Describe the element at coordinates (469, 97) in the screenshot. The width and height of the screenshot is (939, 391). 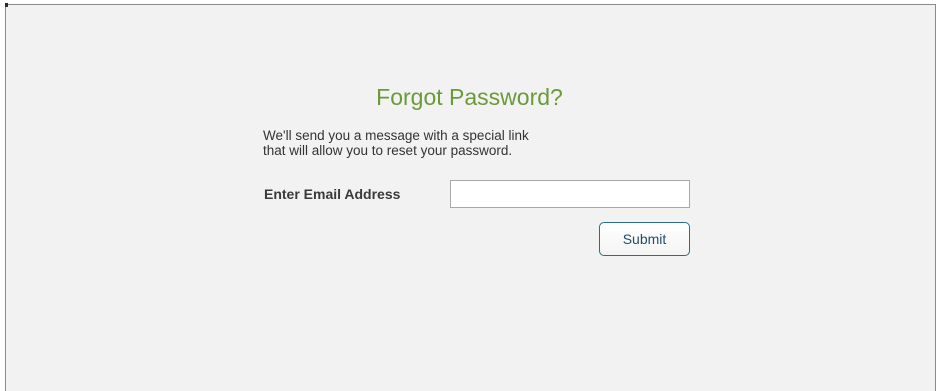
I see `page-title: Forgot Password?` at that location.